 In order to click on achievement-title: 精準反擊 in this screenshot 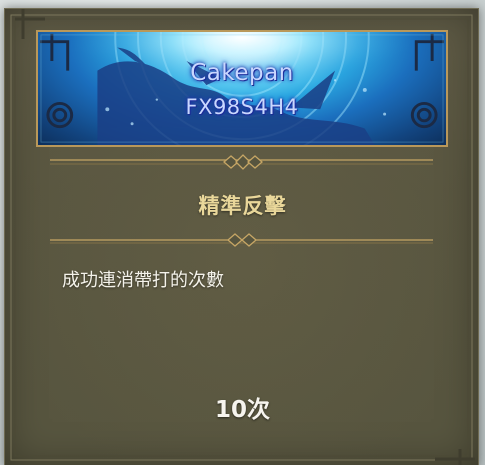, I will do `click(242, 206)`.